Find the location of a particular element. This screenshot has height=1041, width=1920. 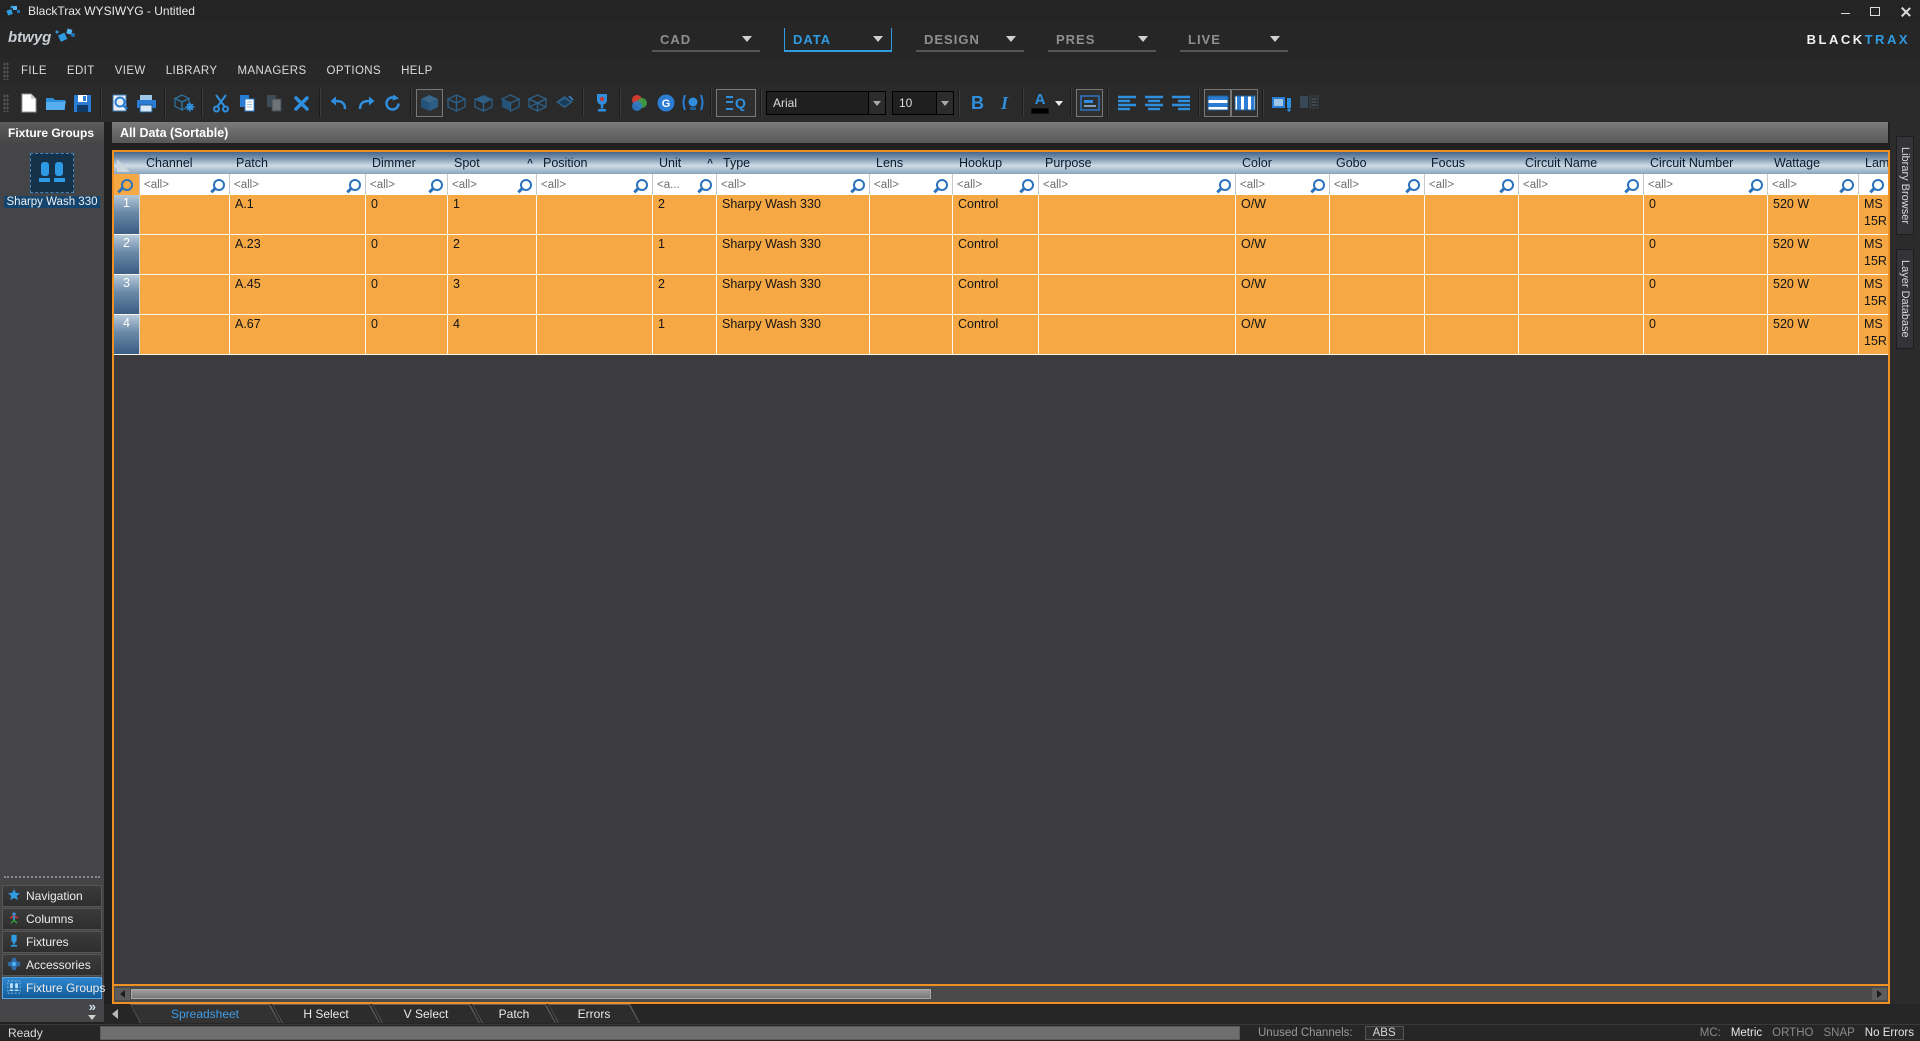

copy-button is located at coordinates (247, 103).